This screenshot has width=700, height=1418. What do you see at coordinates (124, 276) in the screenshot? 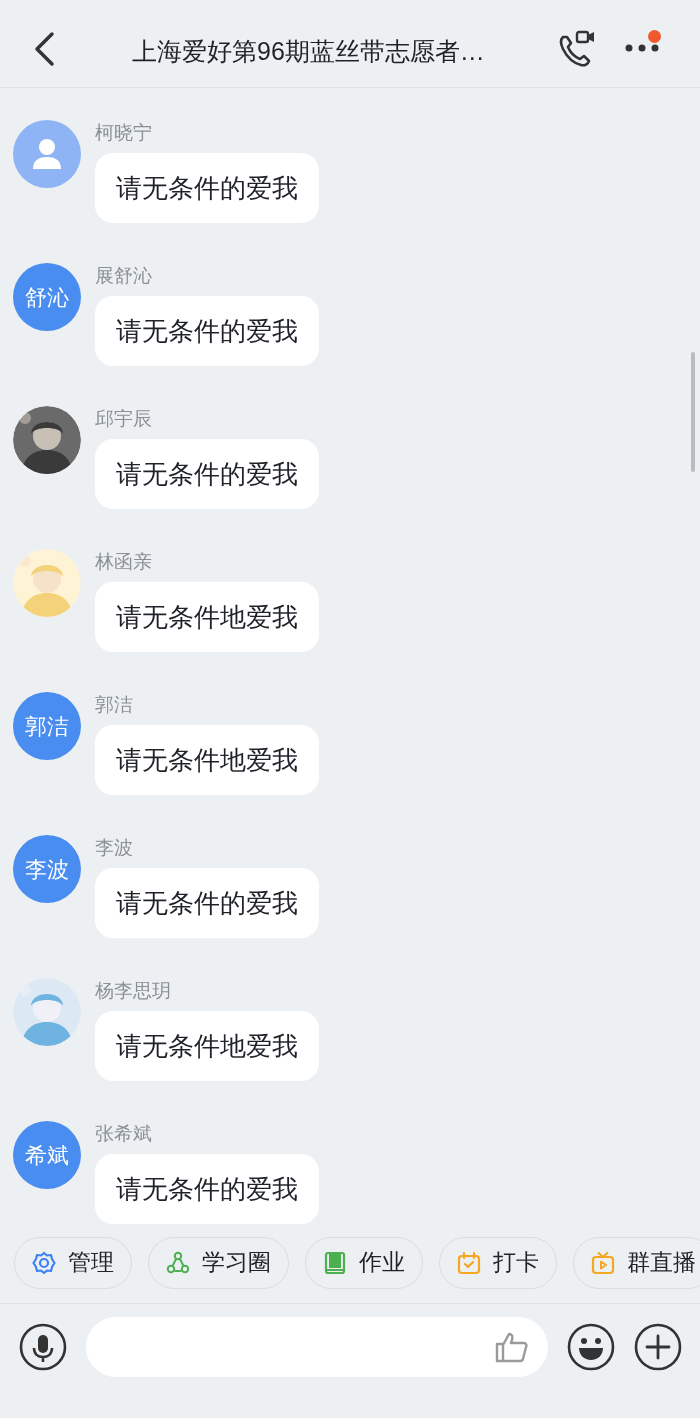
I see `sender-name: 展舒沁` at bounding box center [124, 276].